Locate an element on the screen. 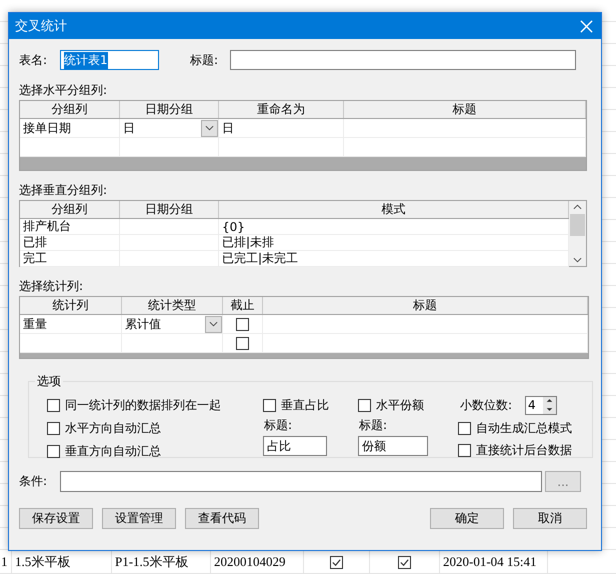 This screenshot has height=574, width=616. title-field: 占比 is located at coordinates (295, 446).